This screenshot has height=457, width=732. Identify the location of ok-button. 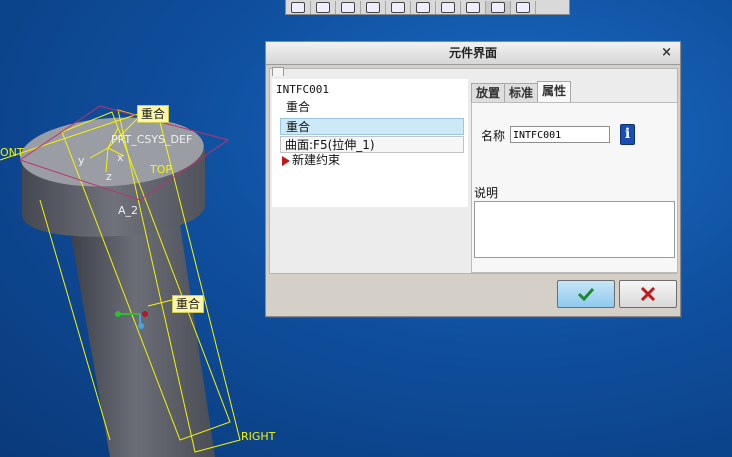
(586, 294).